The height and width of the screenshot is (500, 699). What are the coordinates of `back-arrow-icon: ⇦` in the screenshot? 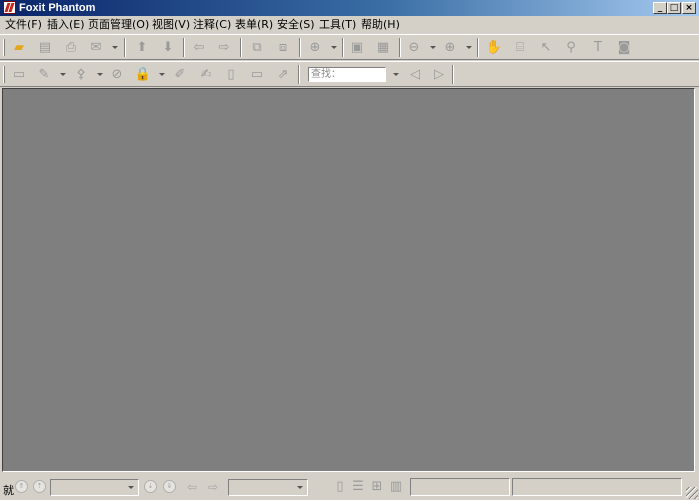 It's located at (199, 47).